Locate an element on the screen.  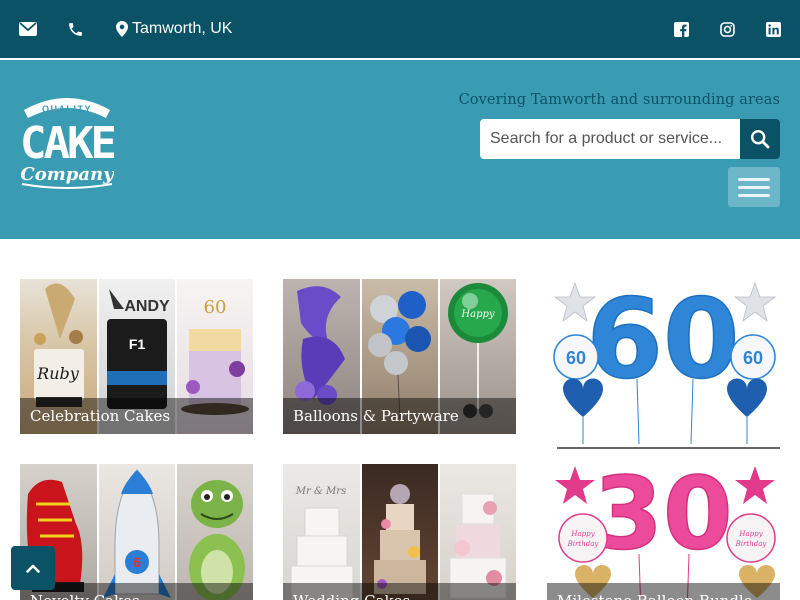
facebook-icon is located at coordinates (681, 29).